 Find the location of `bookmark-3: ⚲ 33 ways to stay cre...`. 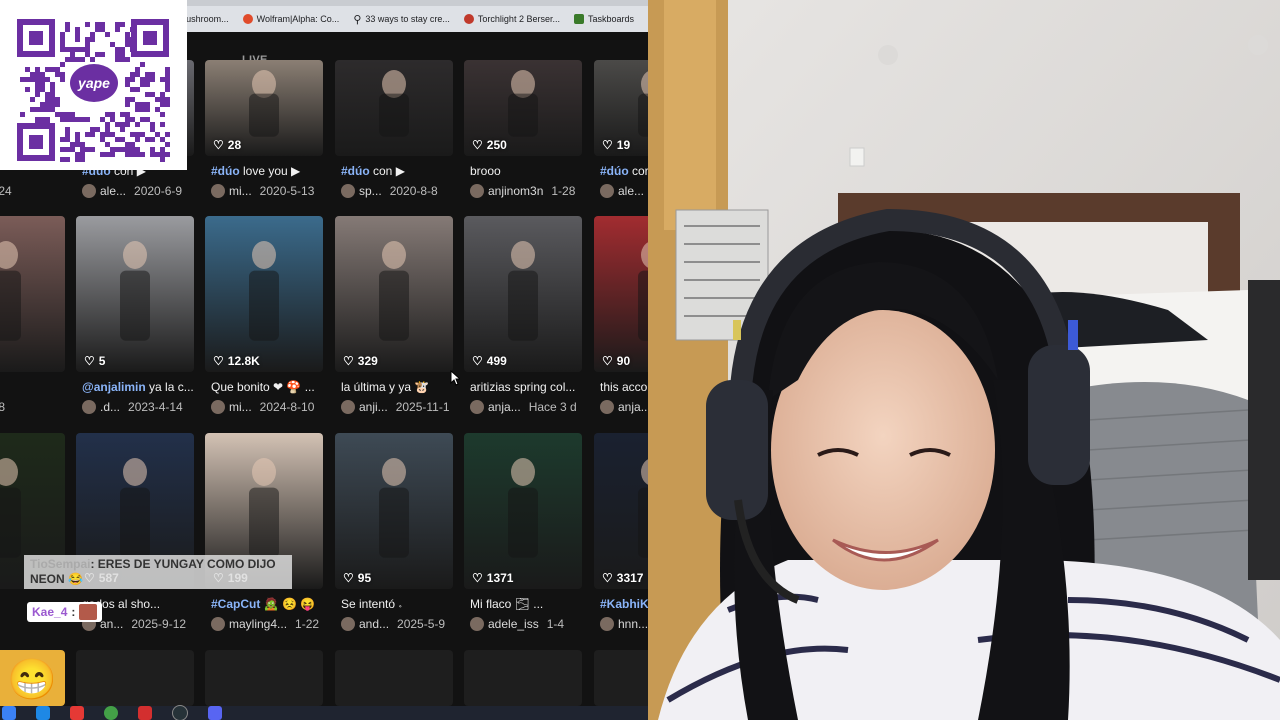

bookmark-3: ⚲ 33 ways to stay cre... is located at coordinates (401, 19).